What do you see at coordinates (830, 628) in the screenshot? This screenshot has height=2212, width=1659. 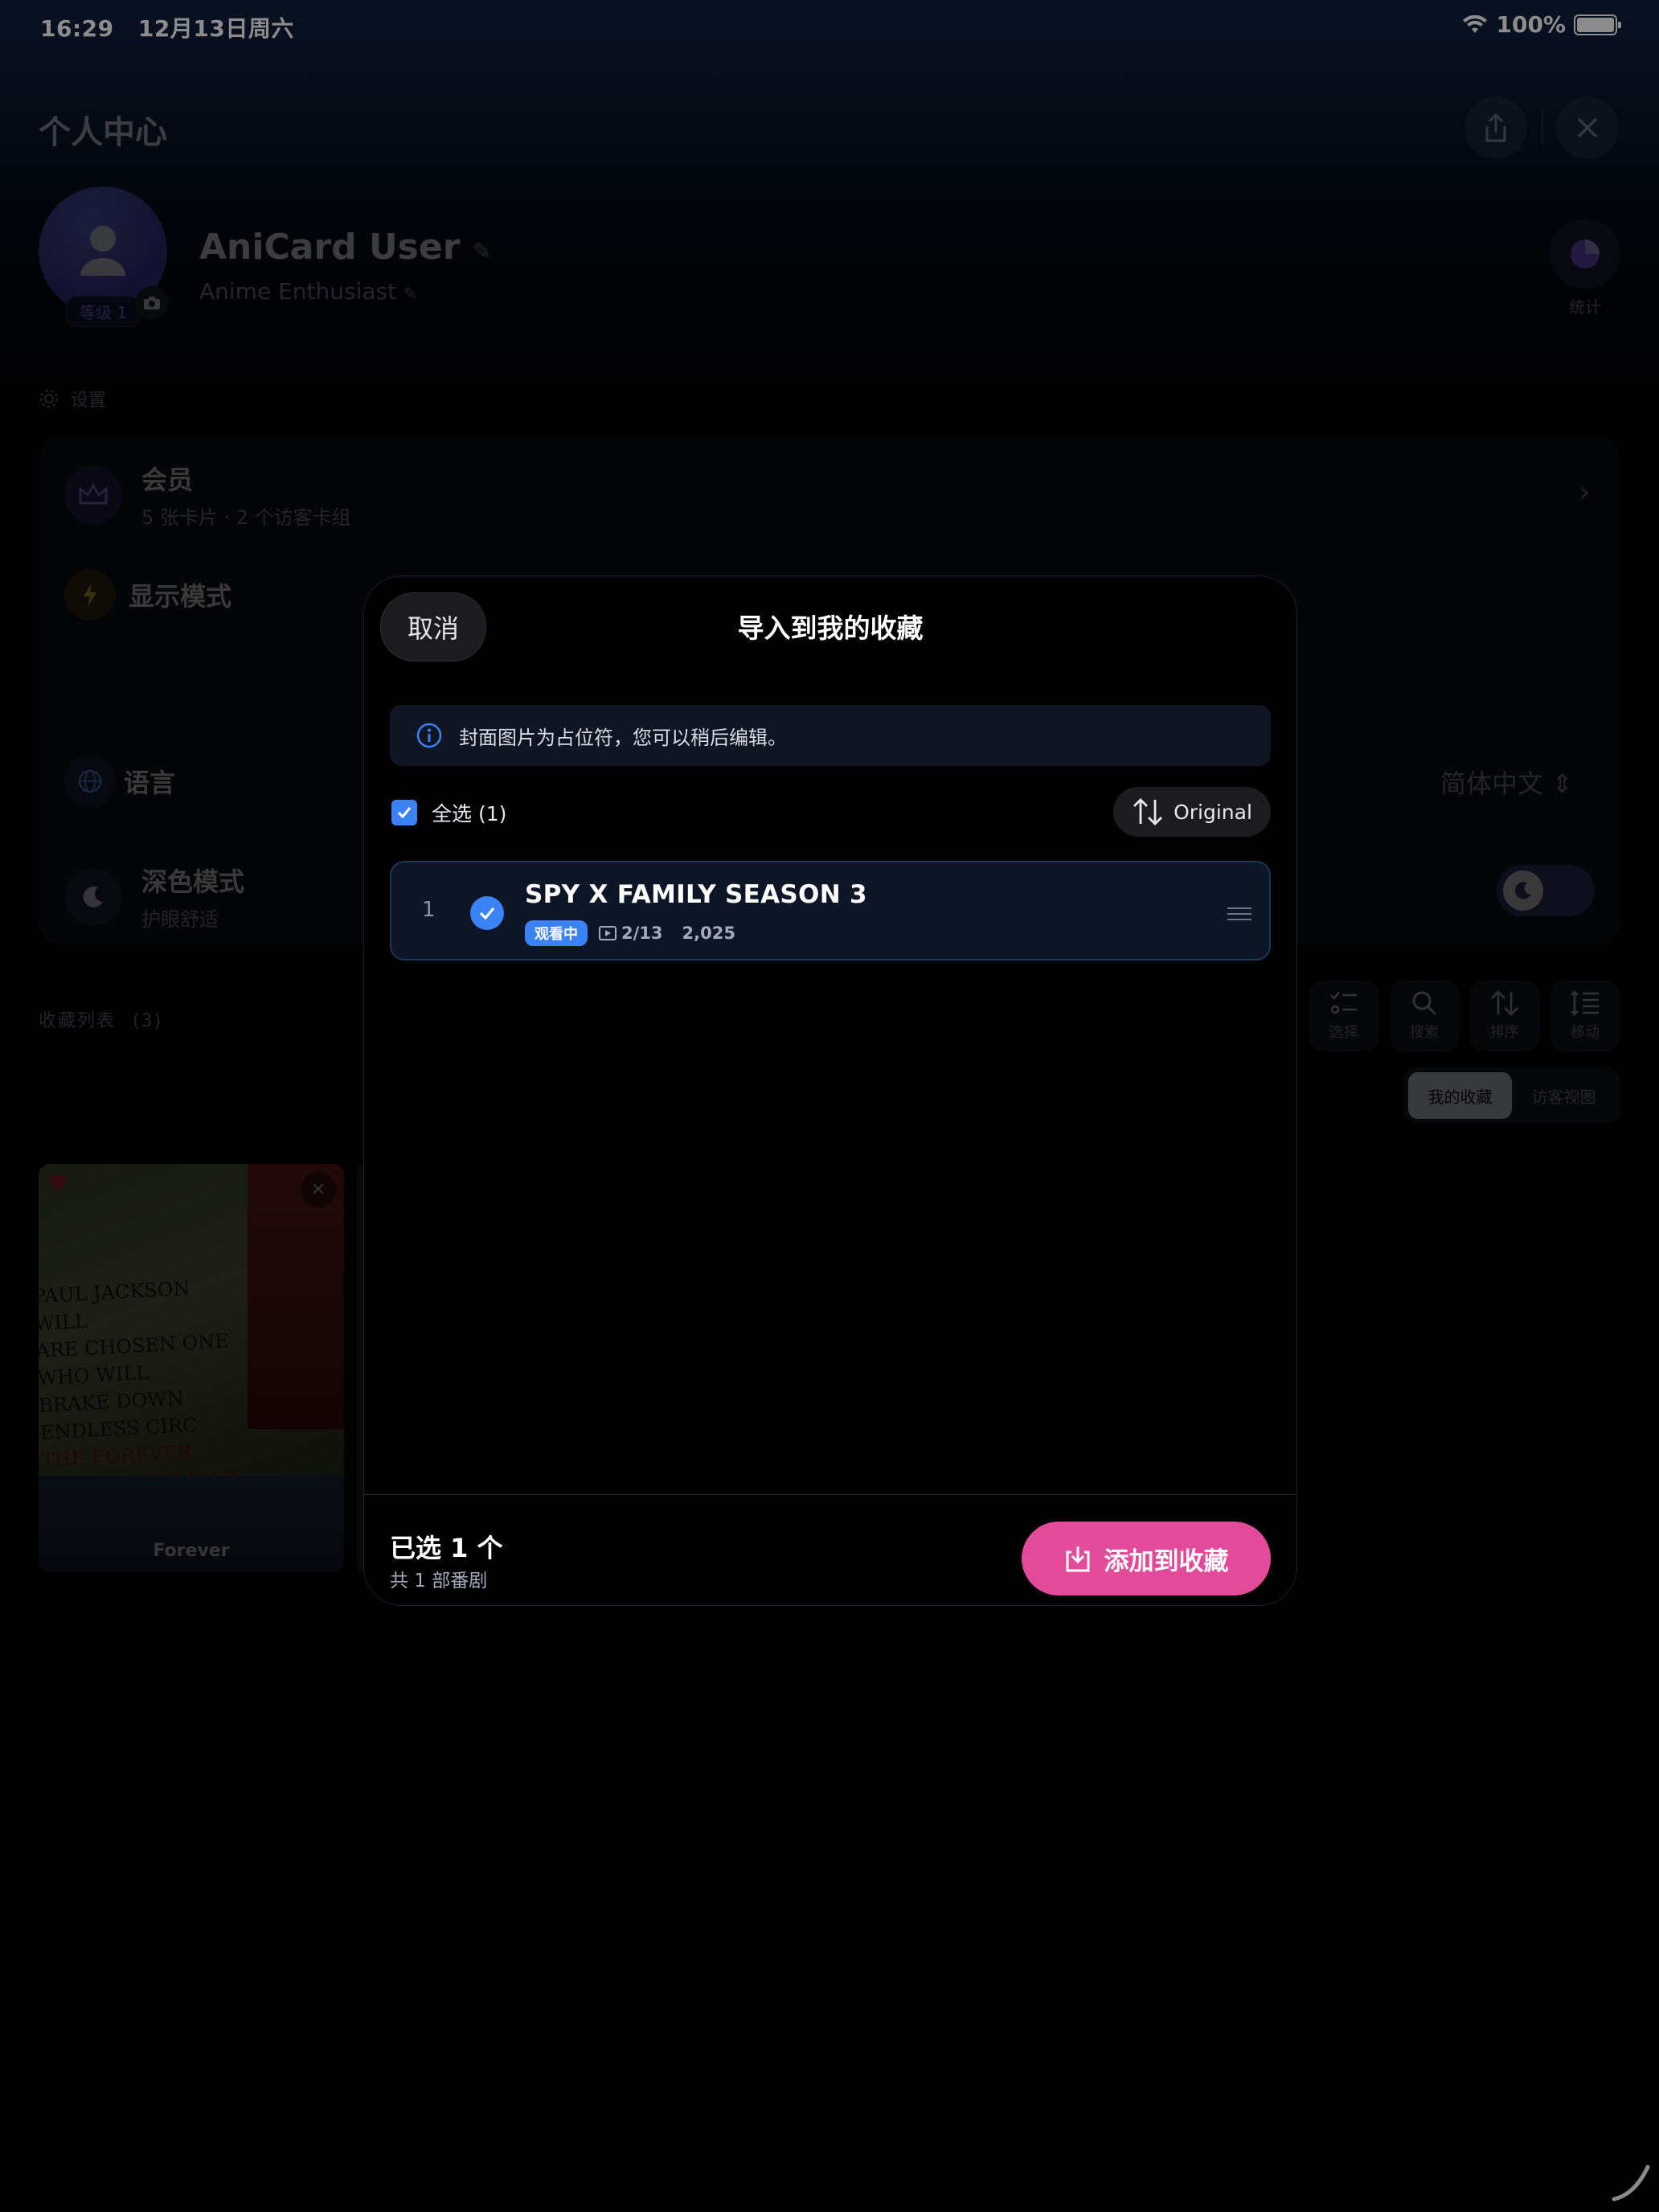 I see `modal-title: 导入到我的收藏` at bounding box center [830, 628].